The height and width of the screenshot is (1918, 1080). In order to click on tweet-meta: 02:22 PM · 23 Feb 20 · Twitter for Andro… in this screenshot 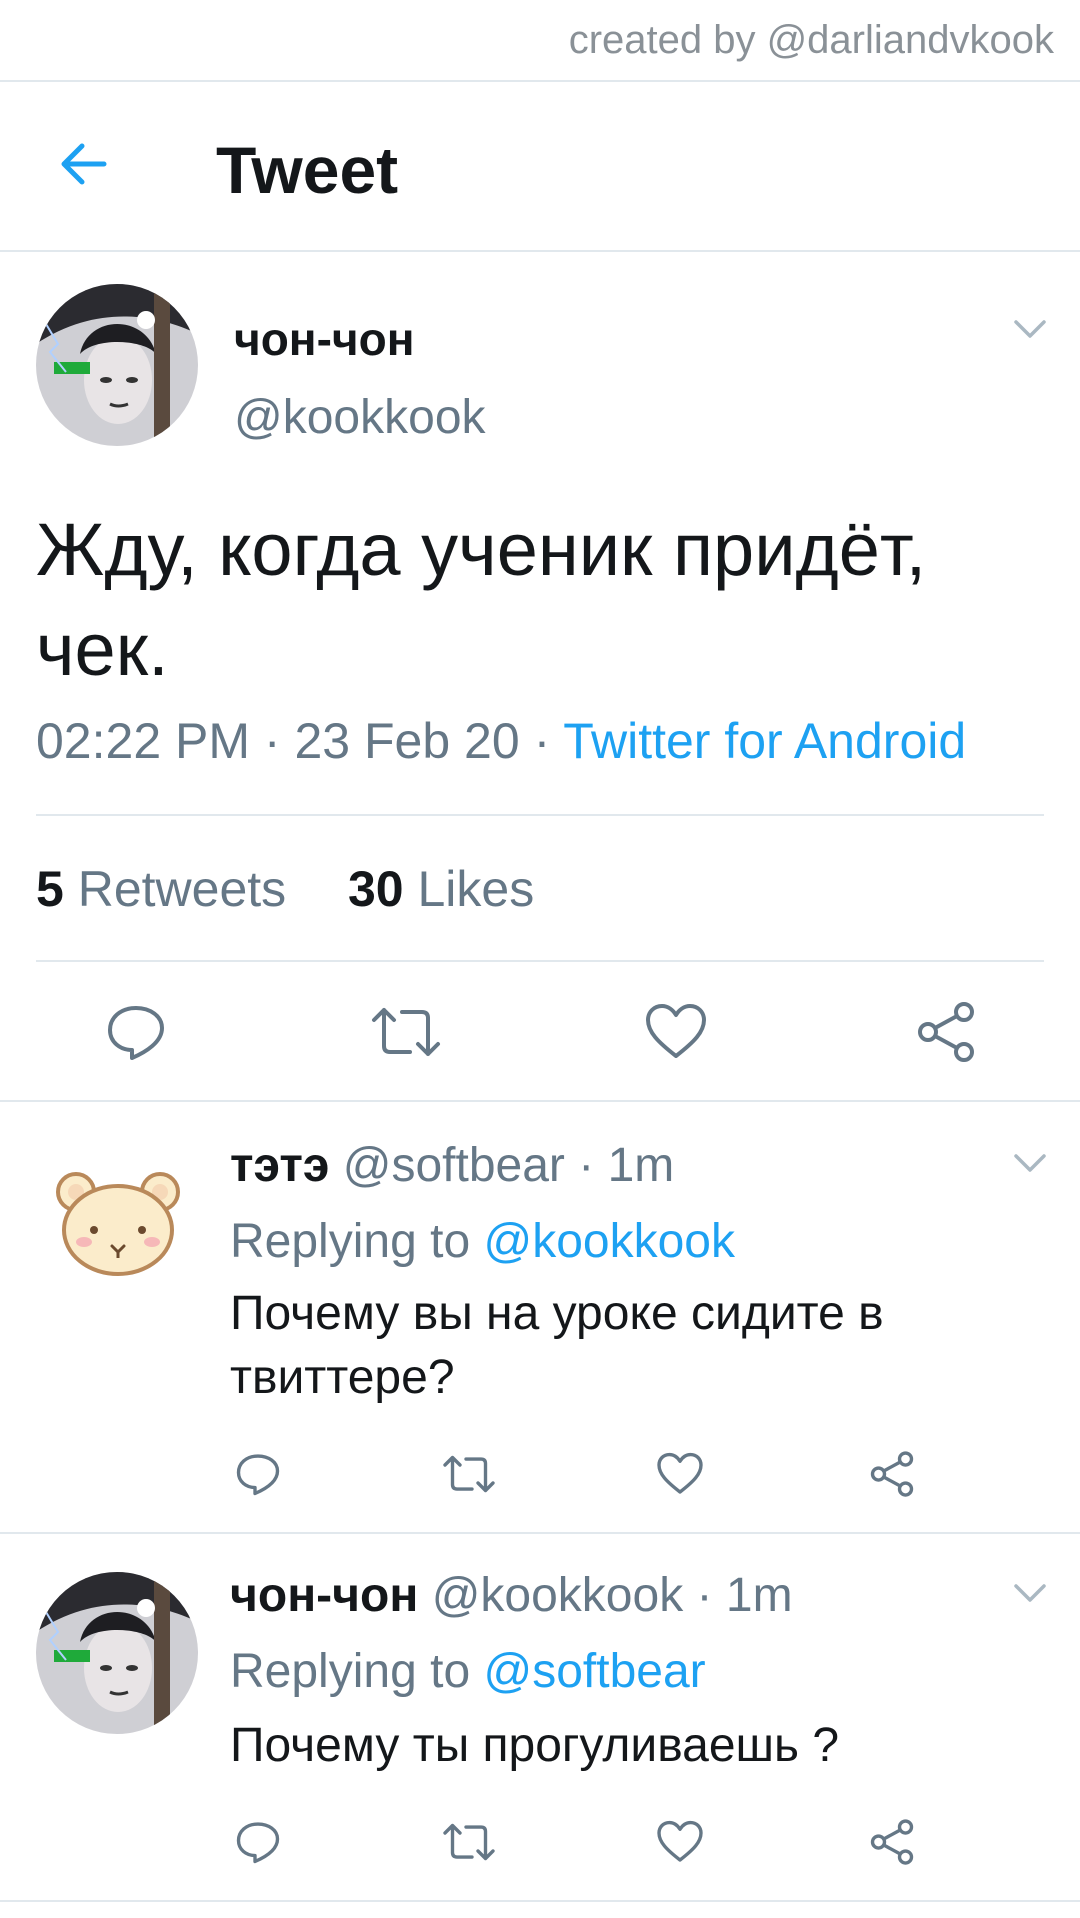, I will do `click(501, 741)`.